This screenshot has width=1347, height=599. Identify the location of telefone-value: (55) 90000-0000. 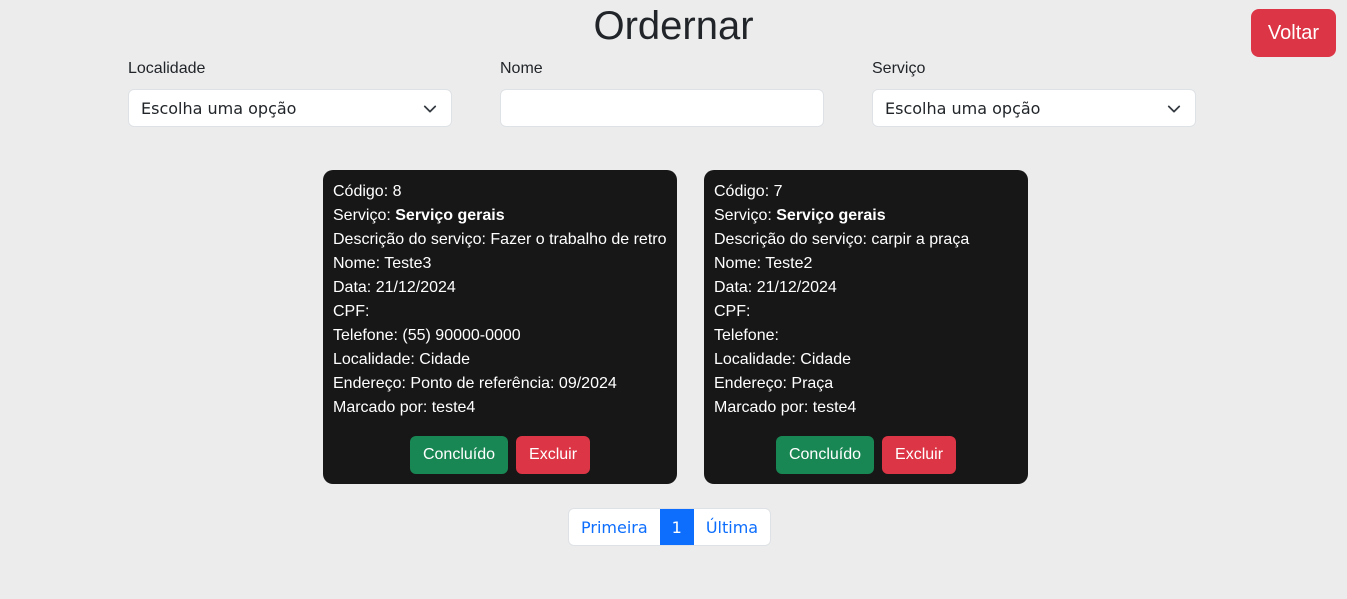
(461, 335).